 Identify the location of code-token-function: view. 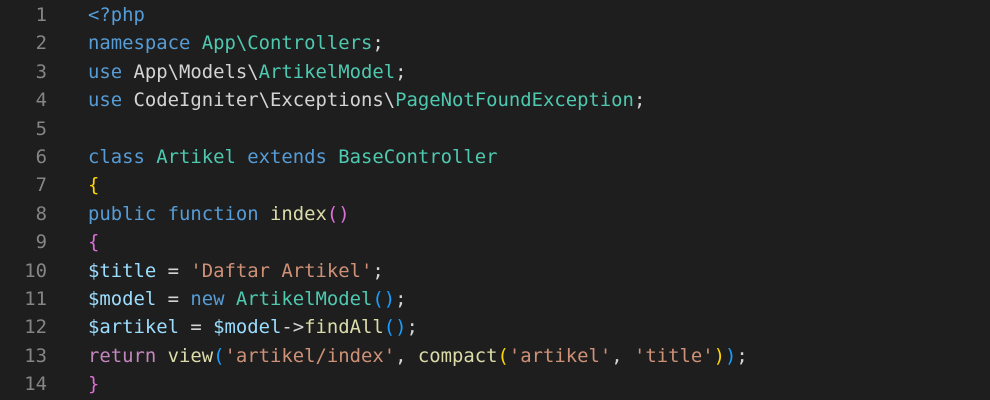
(190, 355).